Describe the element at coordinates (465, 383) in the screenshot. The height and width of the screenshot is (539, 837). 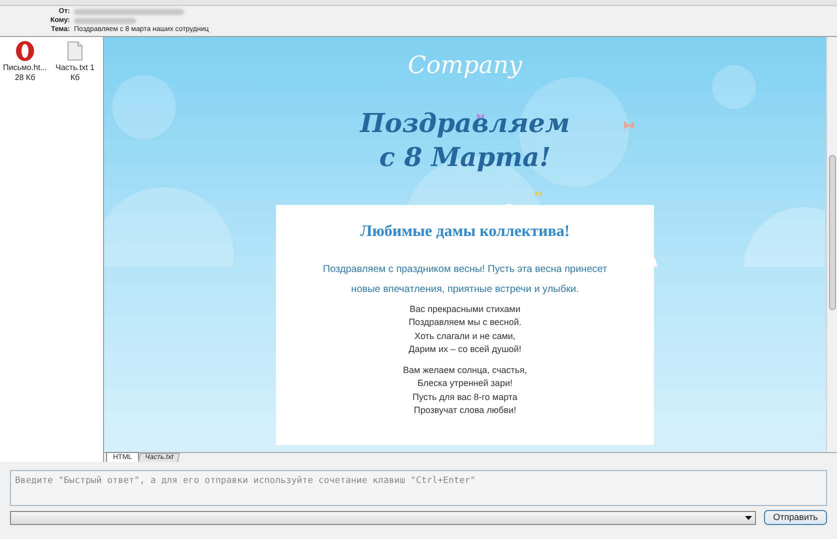
I see `poem-line: Блеска утренней зари!` at that location.